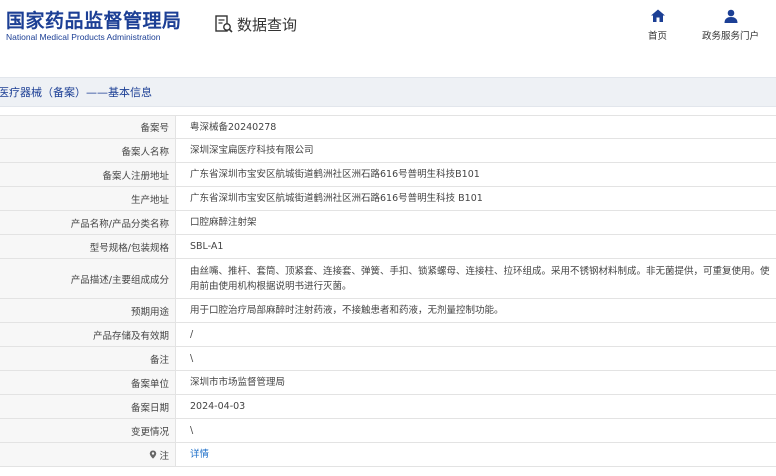  What do you see at coordinates (388, 431) in the screenshot?
I see `table-row: 变更情况 \` at bounding box center [388, 431].